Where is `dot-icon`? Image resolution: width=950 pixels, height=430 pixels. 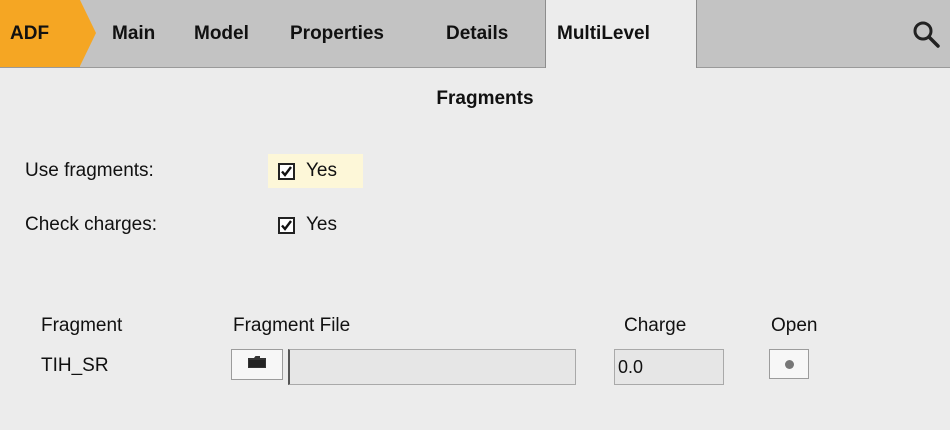 dot-icon is located at coordinates (789, 364).